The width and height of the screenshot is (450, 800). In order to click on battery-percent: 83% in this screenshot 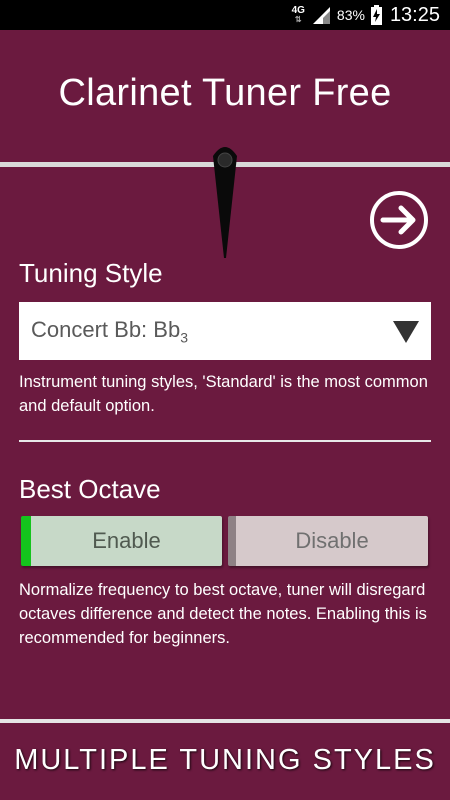, I will do `click(350, 15)`.